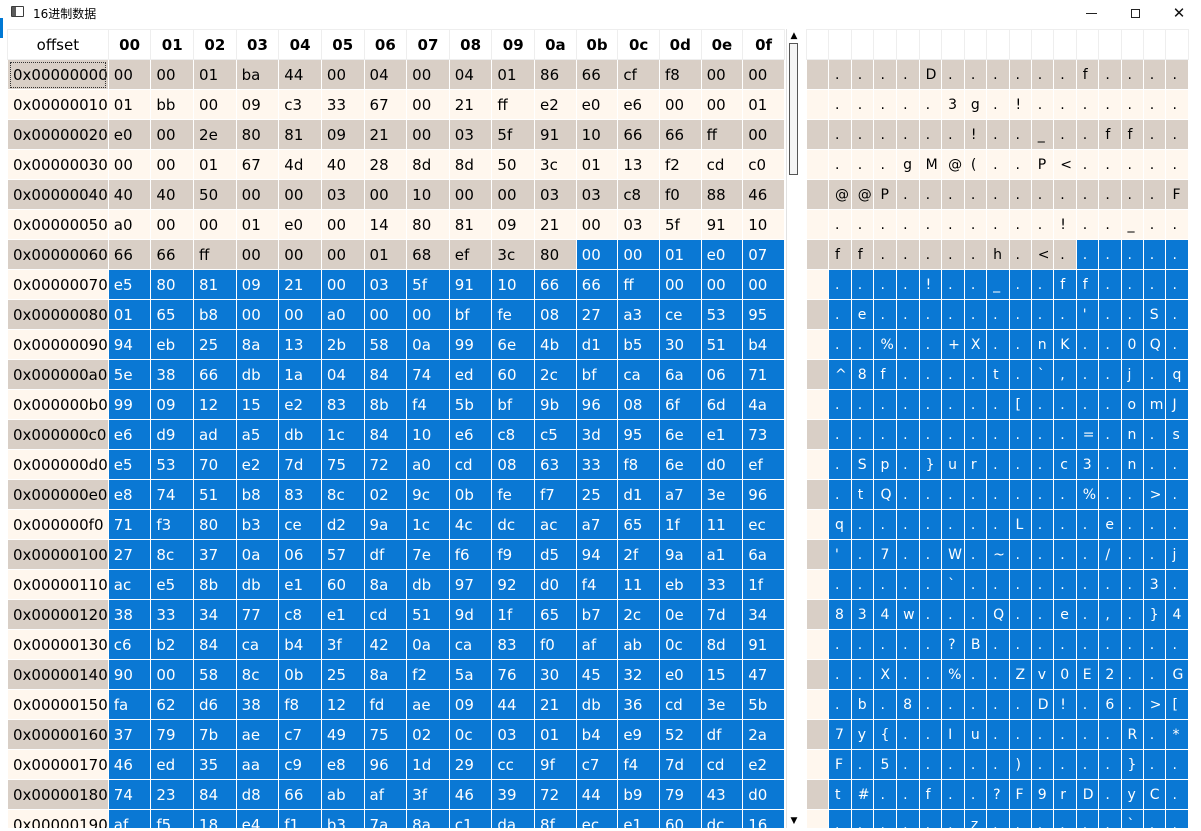  I want to click on hex-byte-cell: ed, so click(172, 764).